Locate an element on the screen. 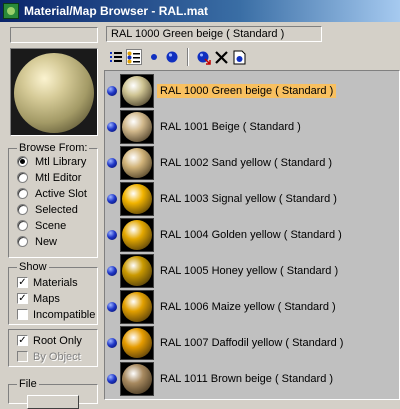 The width and height of the screenshot is (400, 409). preview-sphere is located at coordinates (54, 93).